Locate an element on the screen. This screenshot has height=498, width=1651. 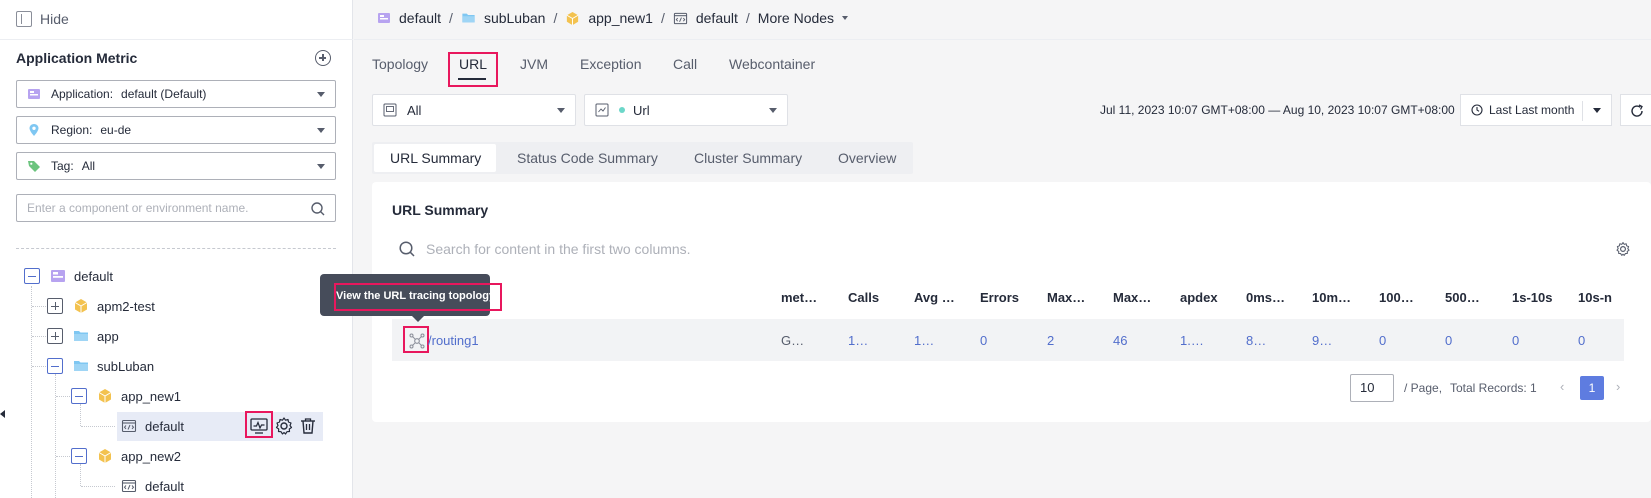
prev-page-button: ‹ is located at coordinates (1562, 386).